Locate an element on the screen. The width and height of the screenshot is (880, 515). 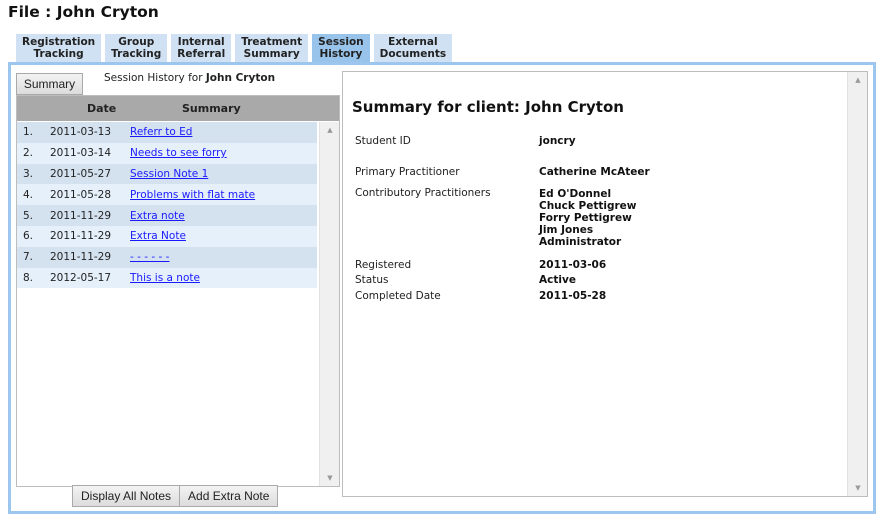
session-note-link: Session Note 1 is located at coordinates (169, 174).